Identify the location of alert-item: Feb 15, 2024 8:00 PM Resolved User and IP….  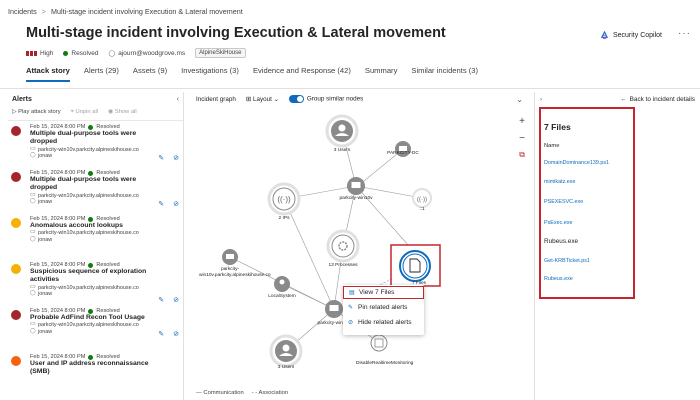
(95, 374).